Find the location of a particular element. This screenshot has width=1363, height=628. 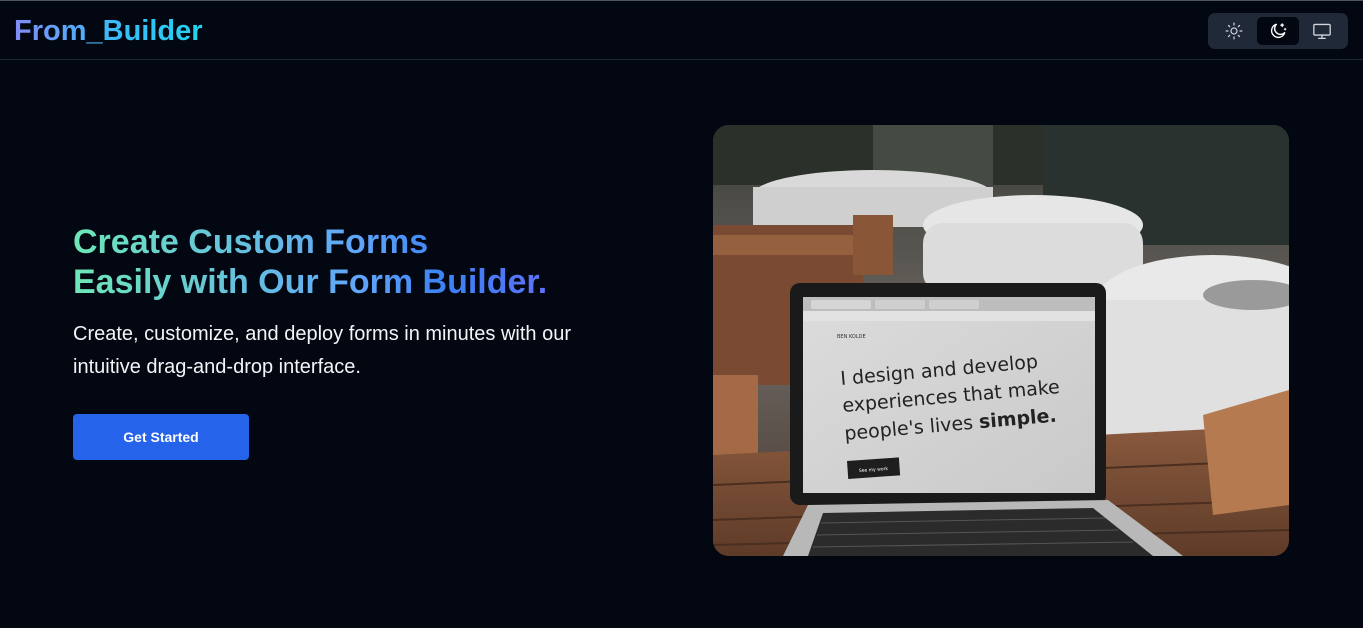

sun-icon is located at coordinates (1234, 31).